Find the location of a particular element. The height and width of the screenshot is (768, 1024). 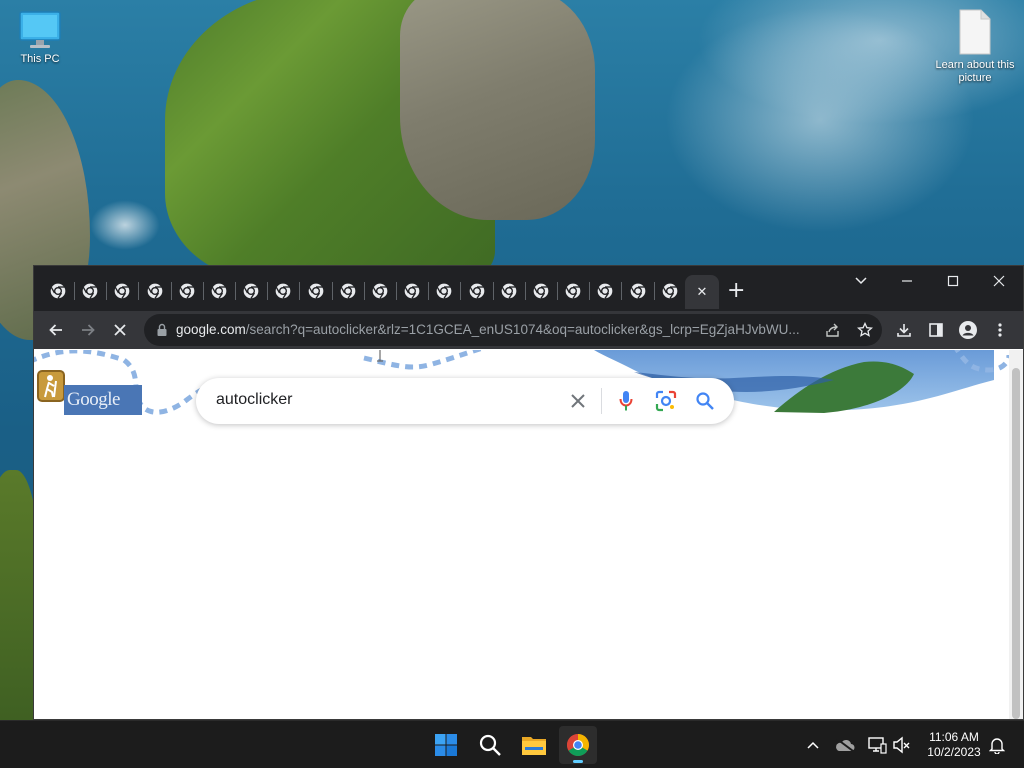

google-doodle-logo: Google is located at coordinates (103, 400).